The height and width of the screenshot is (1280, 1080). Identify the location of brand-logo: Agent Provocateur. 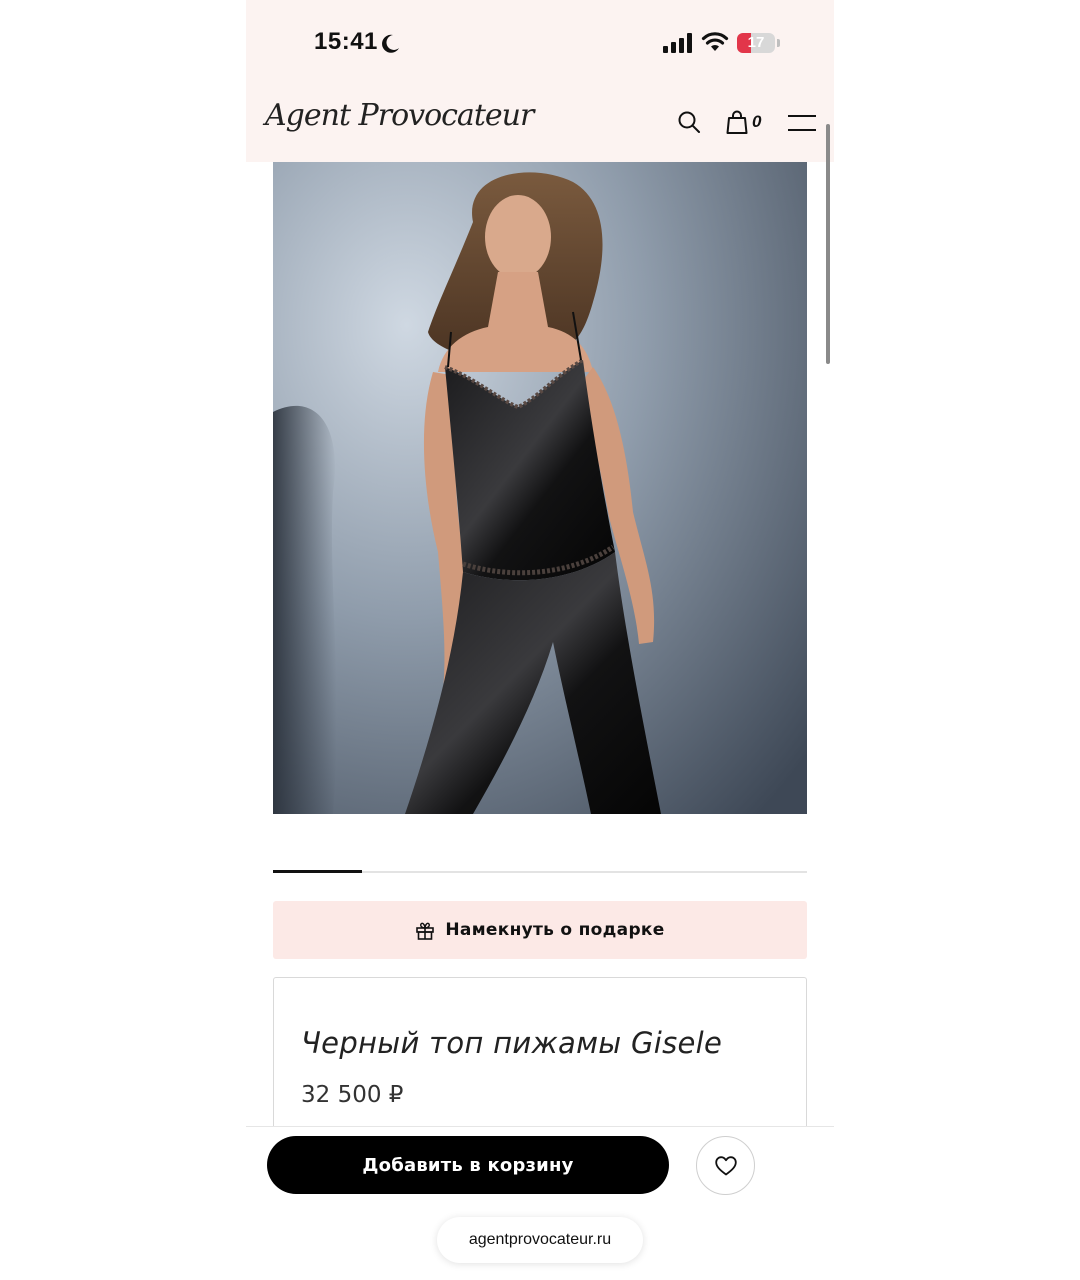
(399, 115).